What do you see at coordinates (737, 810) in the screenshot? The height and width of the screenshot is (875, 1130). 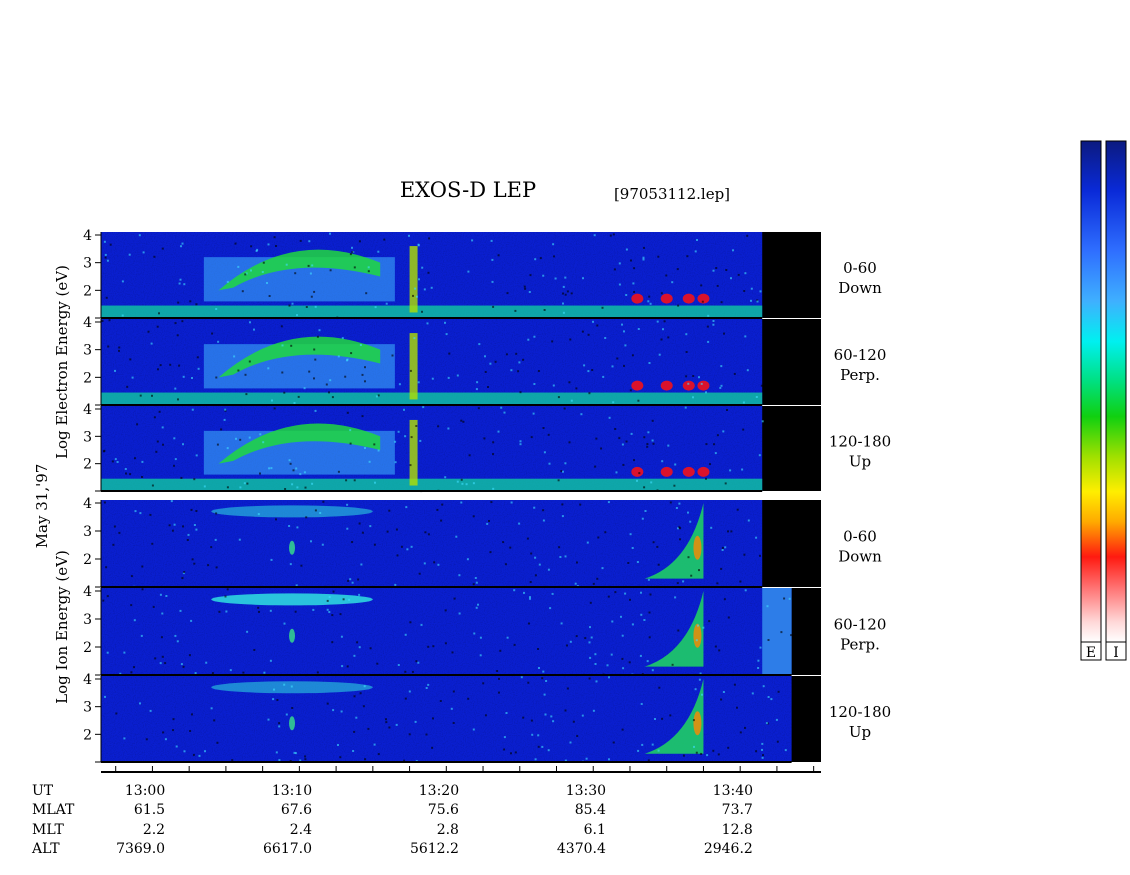 I see `ephemeris-value: 73.7` at bounding box center [737, 810].